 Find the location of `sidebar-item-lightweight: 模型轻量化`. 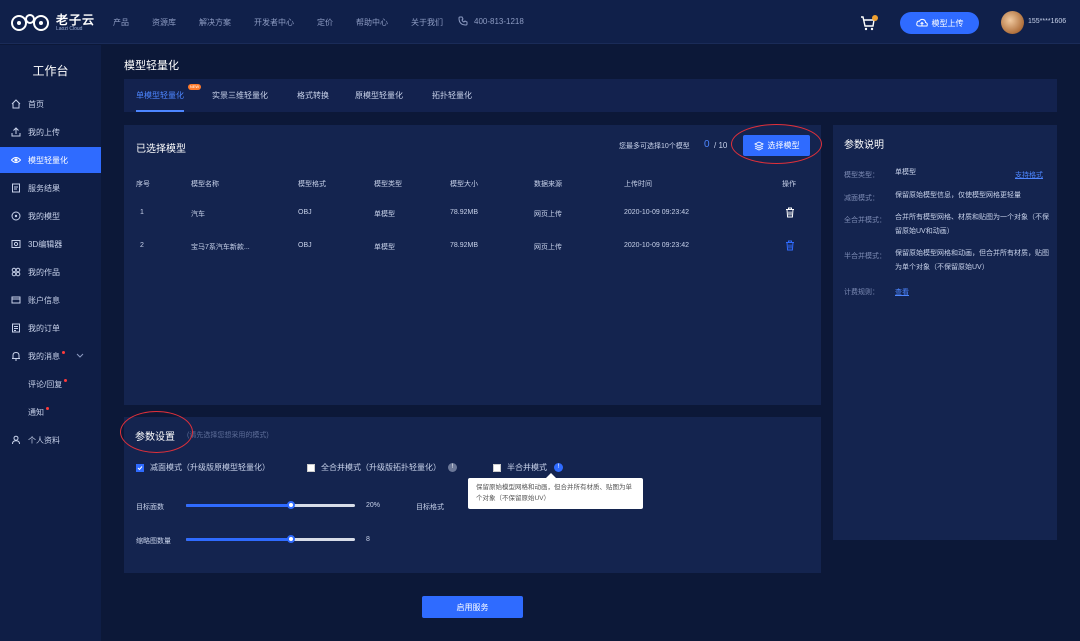

sidebar-item-lightweight: 模型轻量化 is located at coordinates (50, 160).